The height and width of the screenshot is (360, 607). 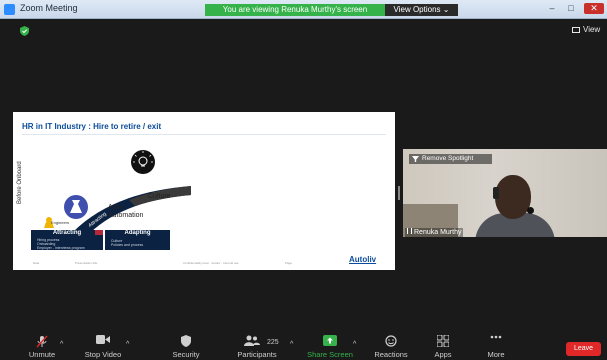 I want to click on more-label: More, so click(x=496, y=354).